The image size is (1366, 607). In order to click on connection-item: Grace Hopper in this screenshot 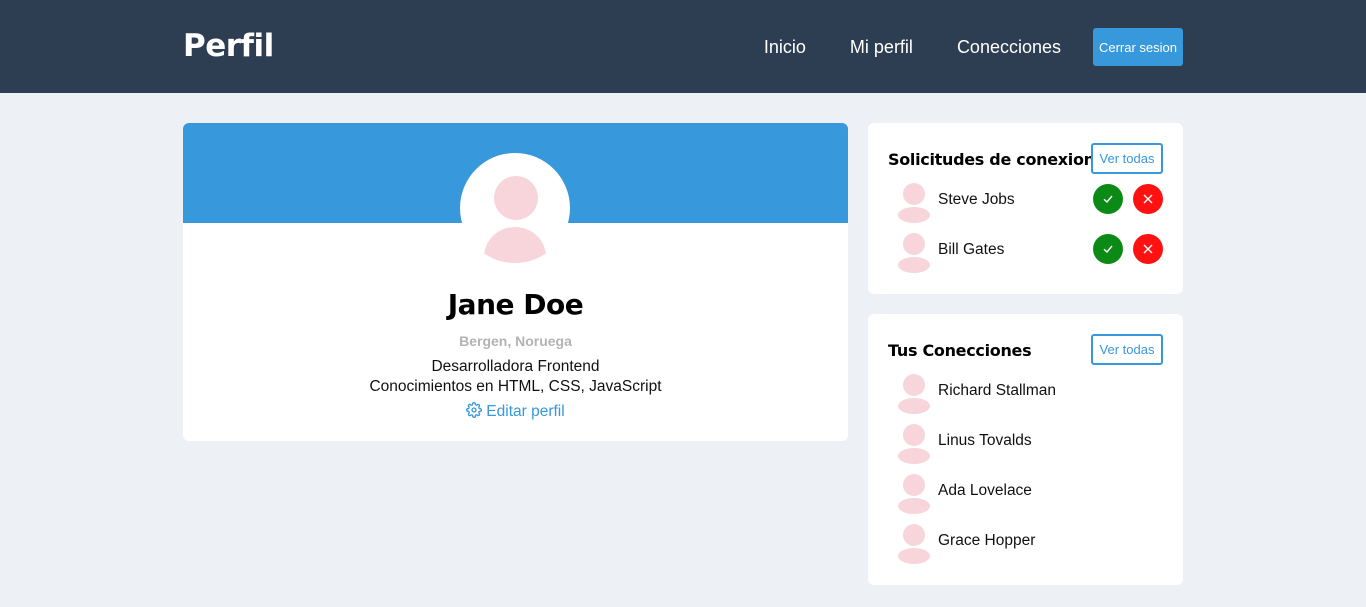, I will do `click(1030, 544)`.